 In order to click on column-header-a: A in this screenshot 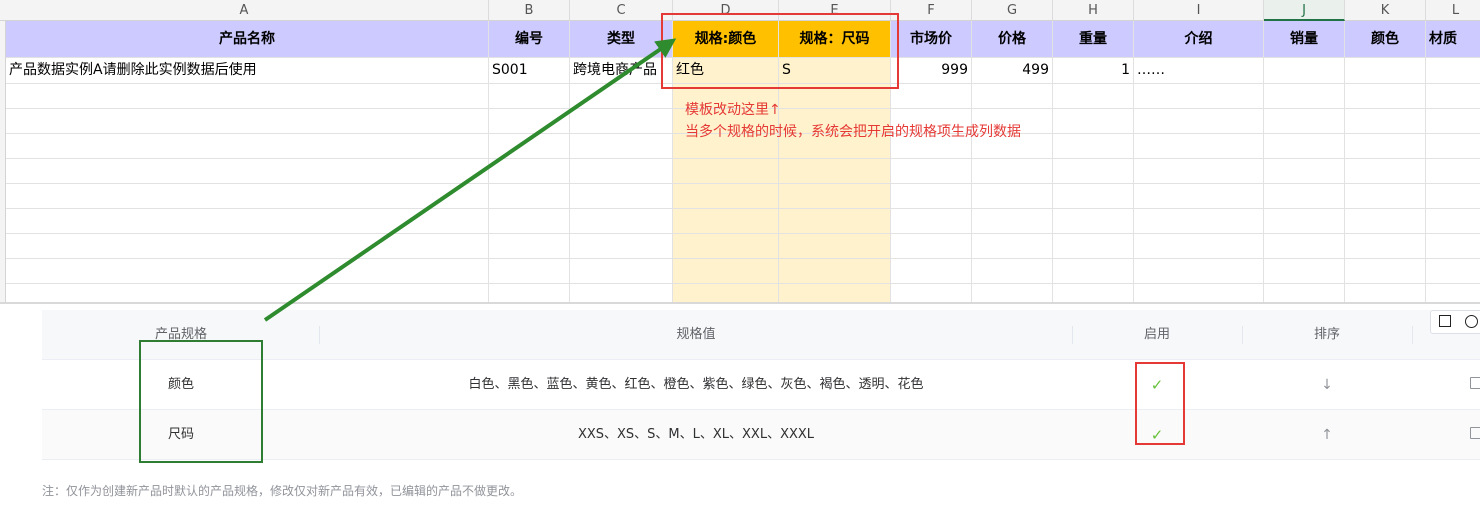, I will do `click(244, 10)`.